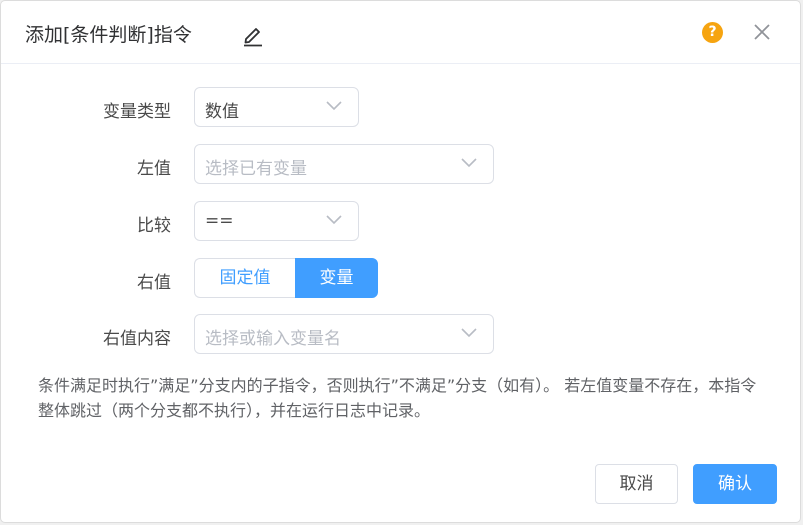  What do you see at coordinates (336, 278) in the screenshot?
I see `variable-option: 变量` at bounding box center [336, 278].